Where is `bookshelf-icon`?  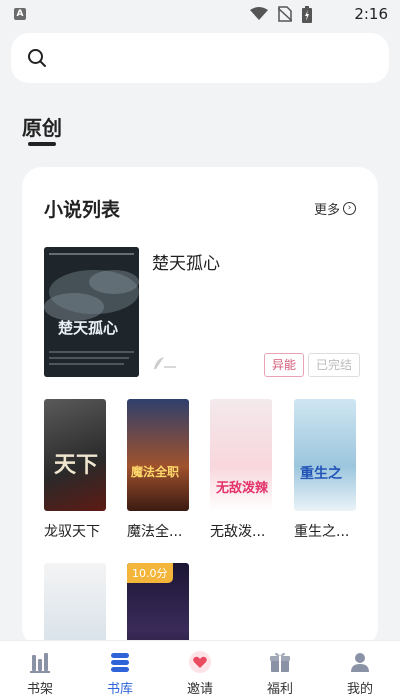 bookshelf-icon is located at coordinates (40, 663).